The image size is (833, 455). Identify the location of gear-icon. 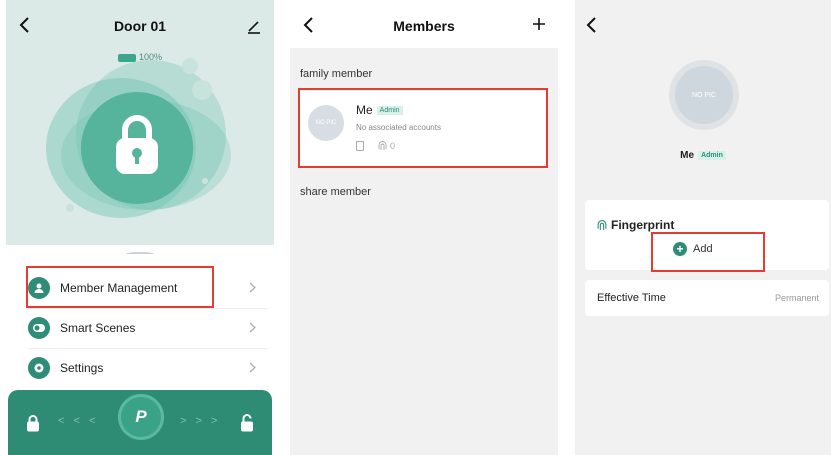
(39, 368).